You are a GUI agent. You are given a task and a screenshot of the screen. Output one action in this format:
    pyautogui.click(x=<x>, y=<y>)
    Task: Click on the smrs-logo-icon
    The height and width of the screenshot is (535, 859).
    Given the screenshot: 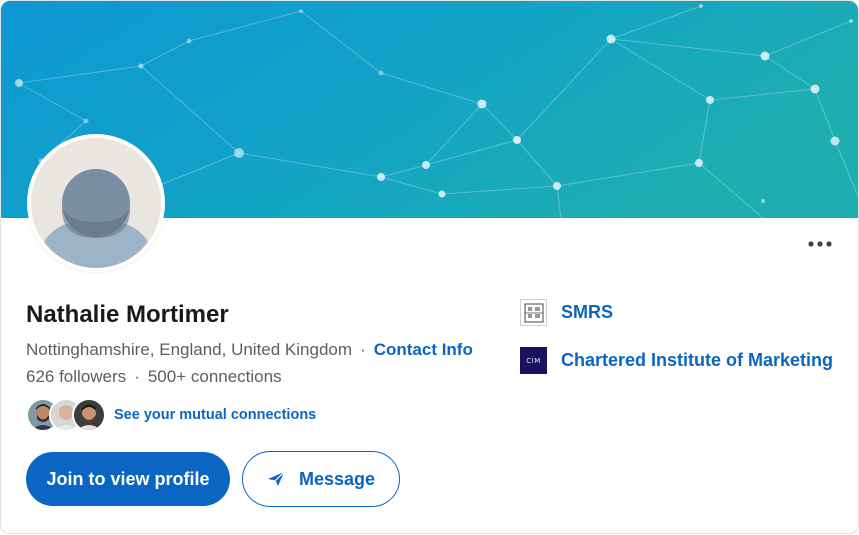 What is the action you would take?
    pyautogui.click(x=533, y=312)
    